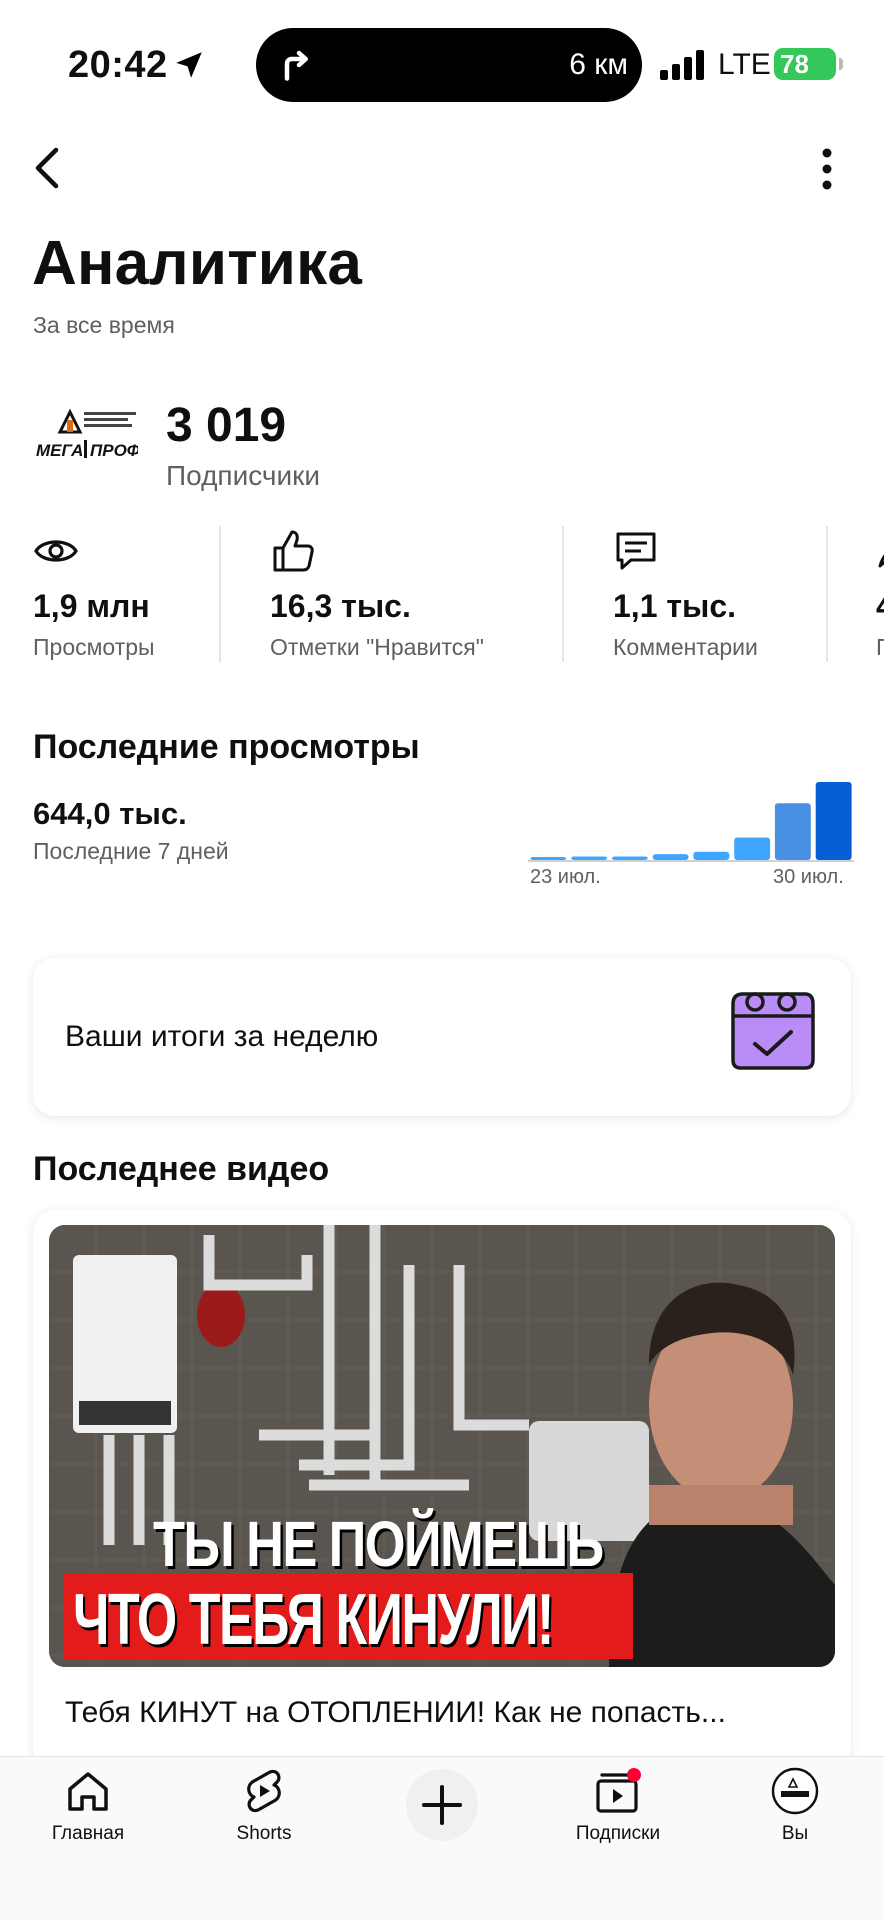  Describe the element at coordinates (48, 168) in the screenshot. I see `back-button` at that location.